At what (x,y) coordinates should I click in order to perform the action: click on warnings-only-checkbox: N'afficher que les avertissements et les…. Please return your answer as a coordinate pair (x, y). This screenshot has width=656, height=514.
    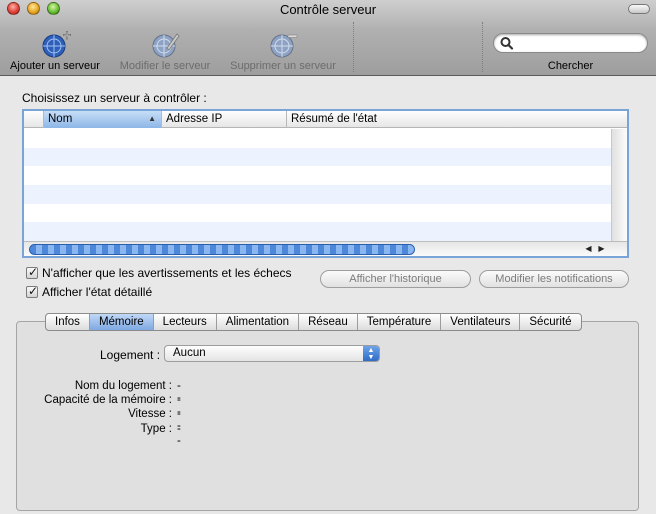
    Looking at the image, I should click on (159, 272).